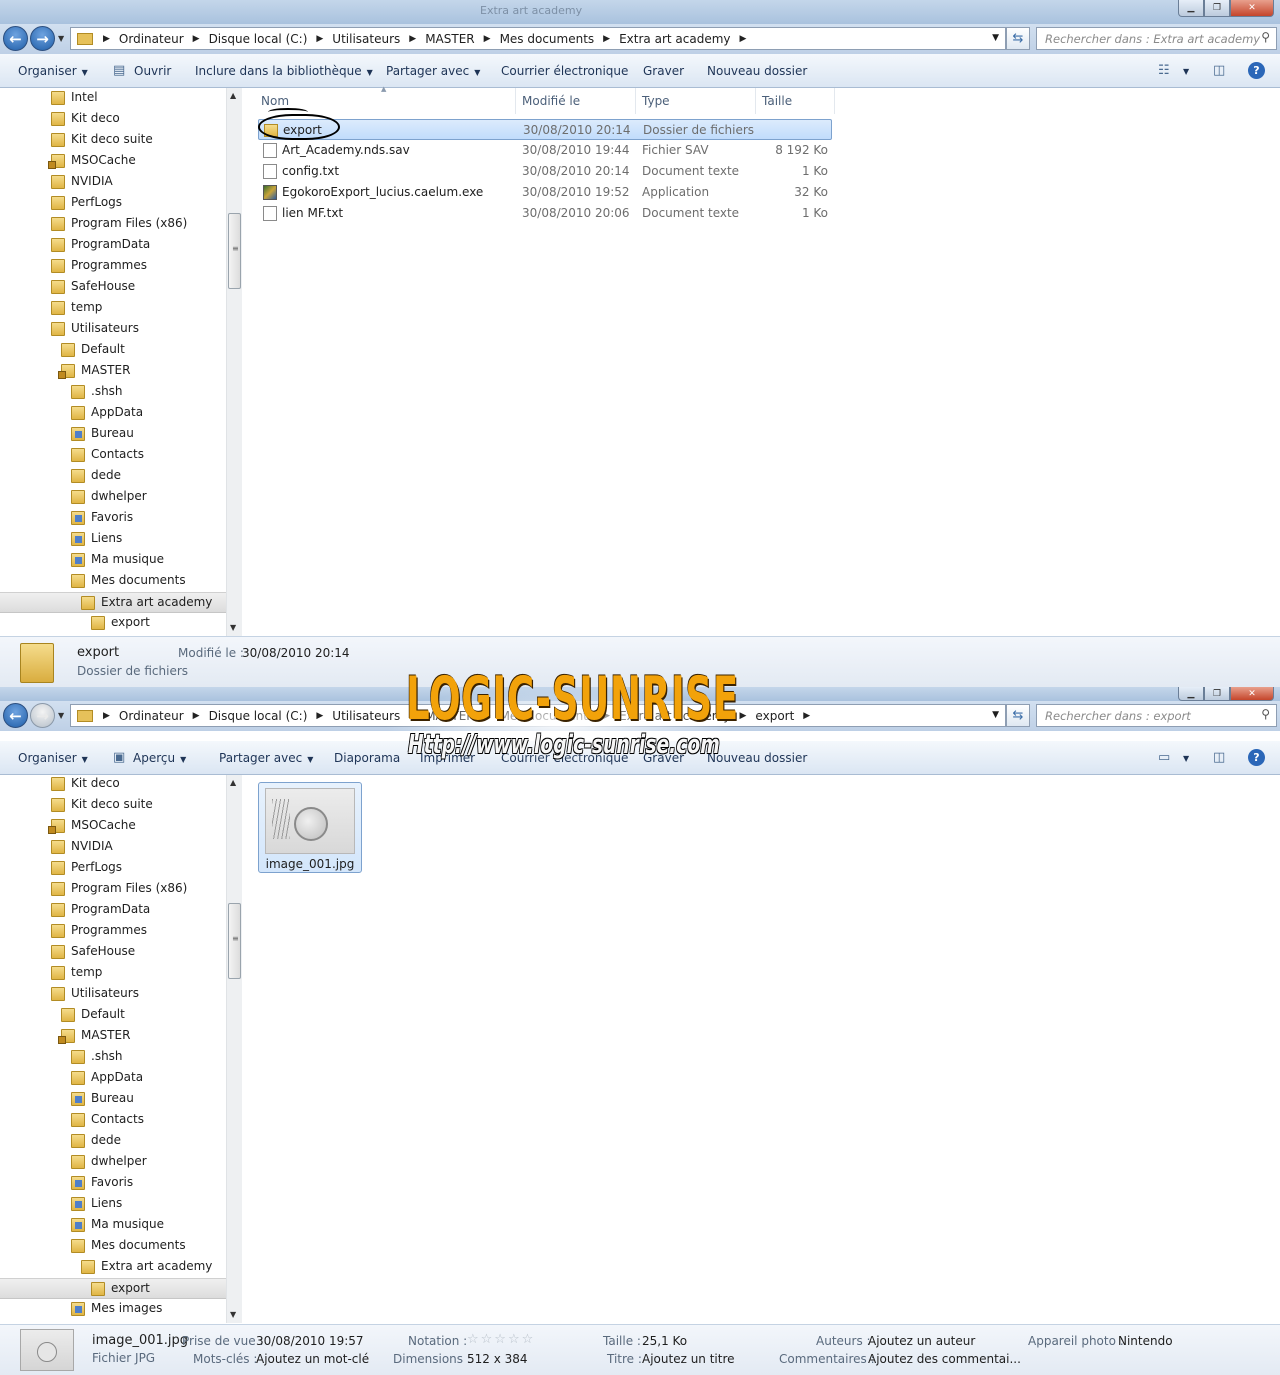 The image size is (1280, 1375). I want to click on tree-item: SafeHouse, so click(113, 952).